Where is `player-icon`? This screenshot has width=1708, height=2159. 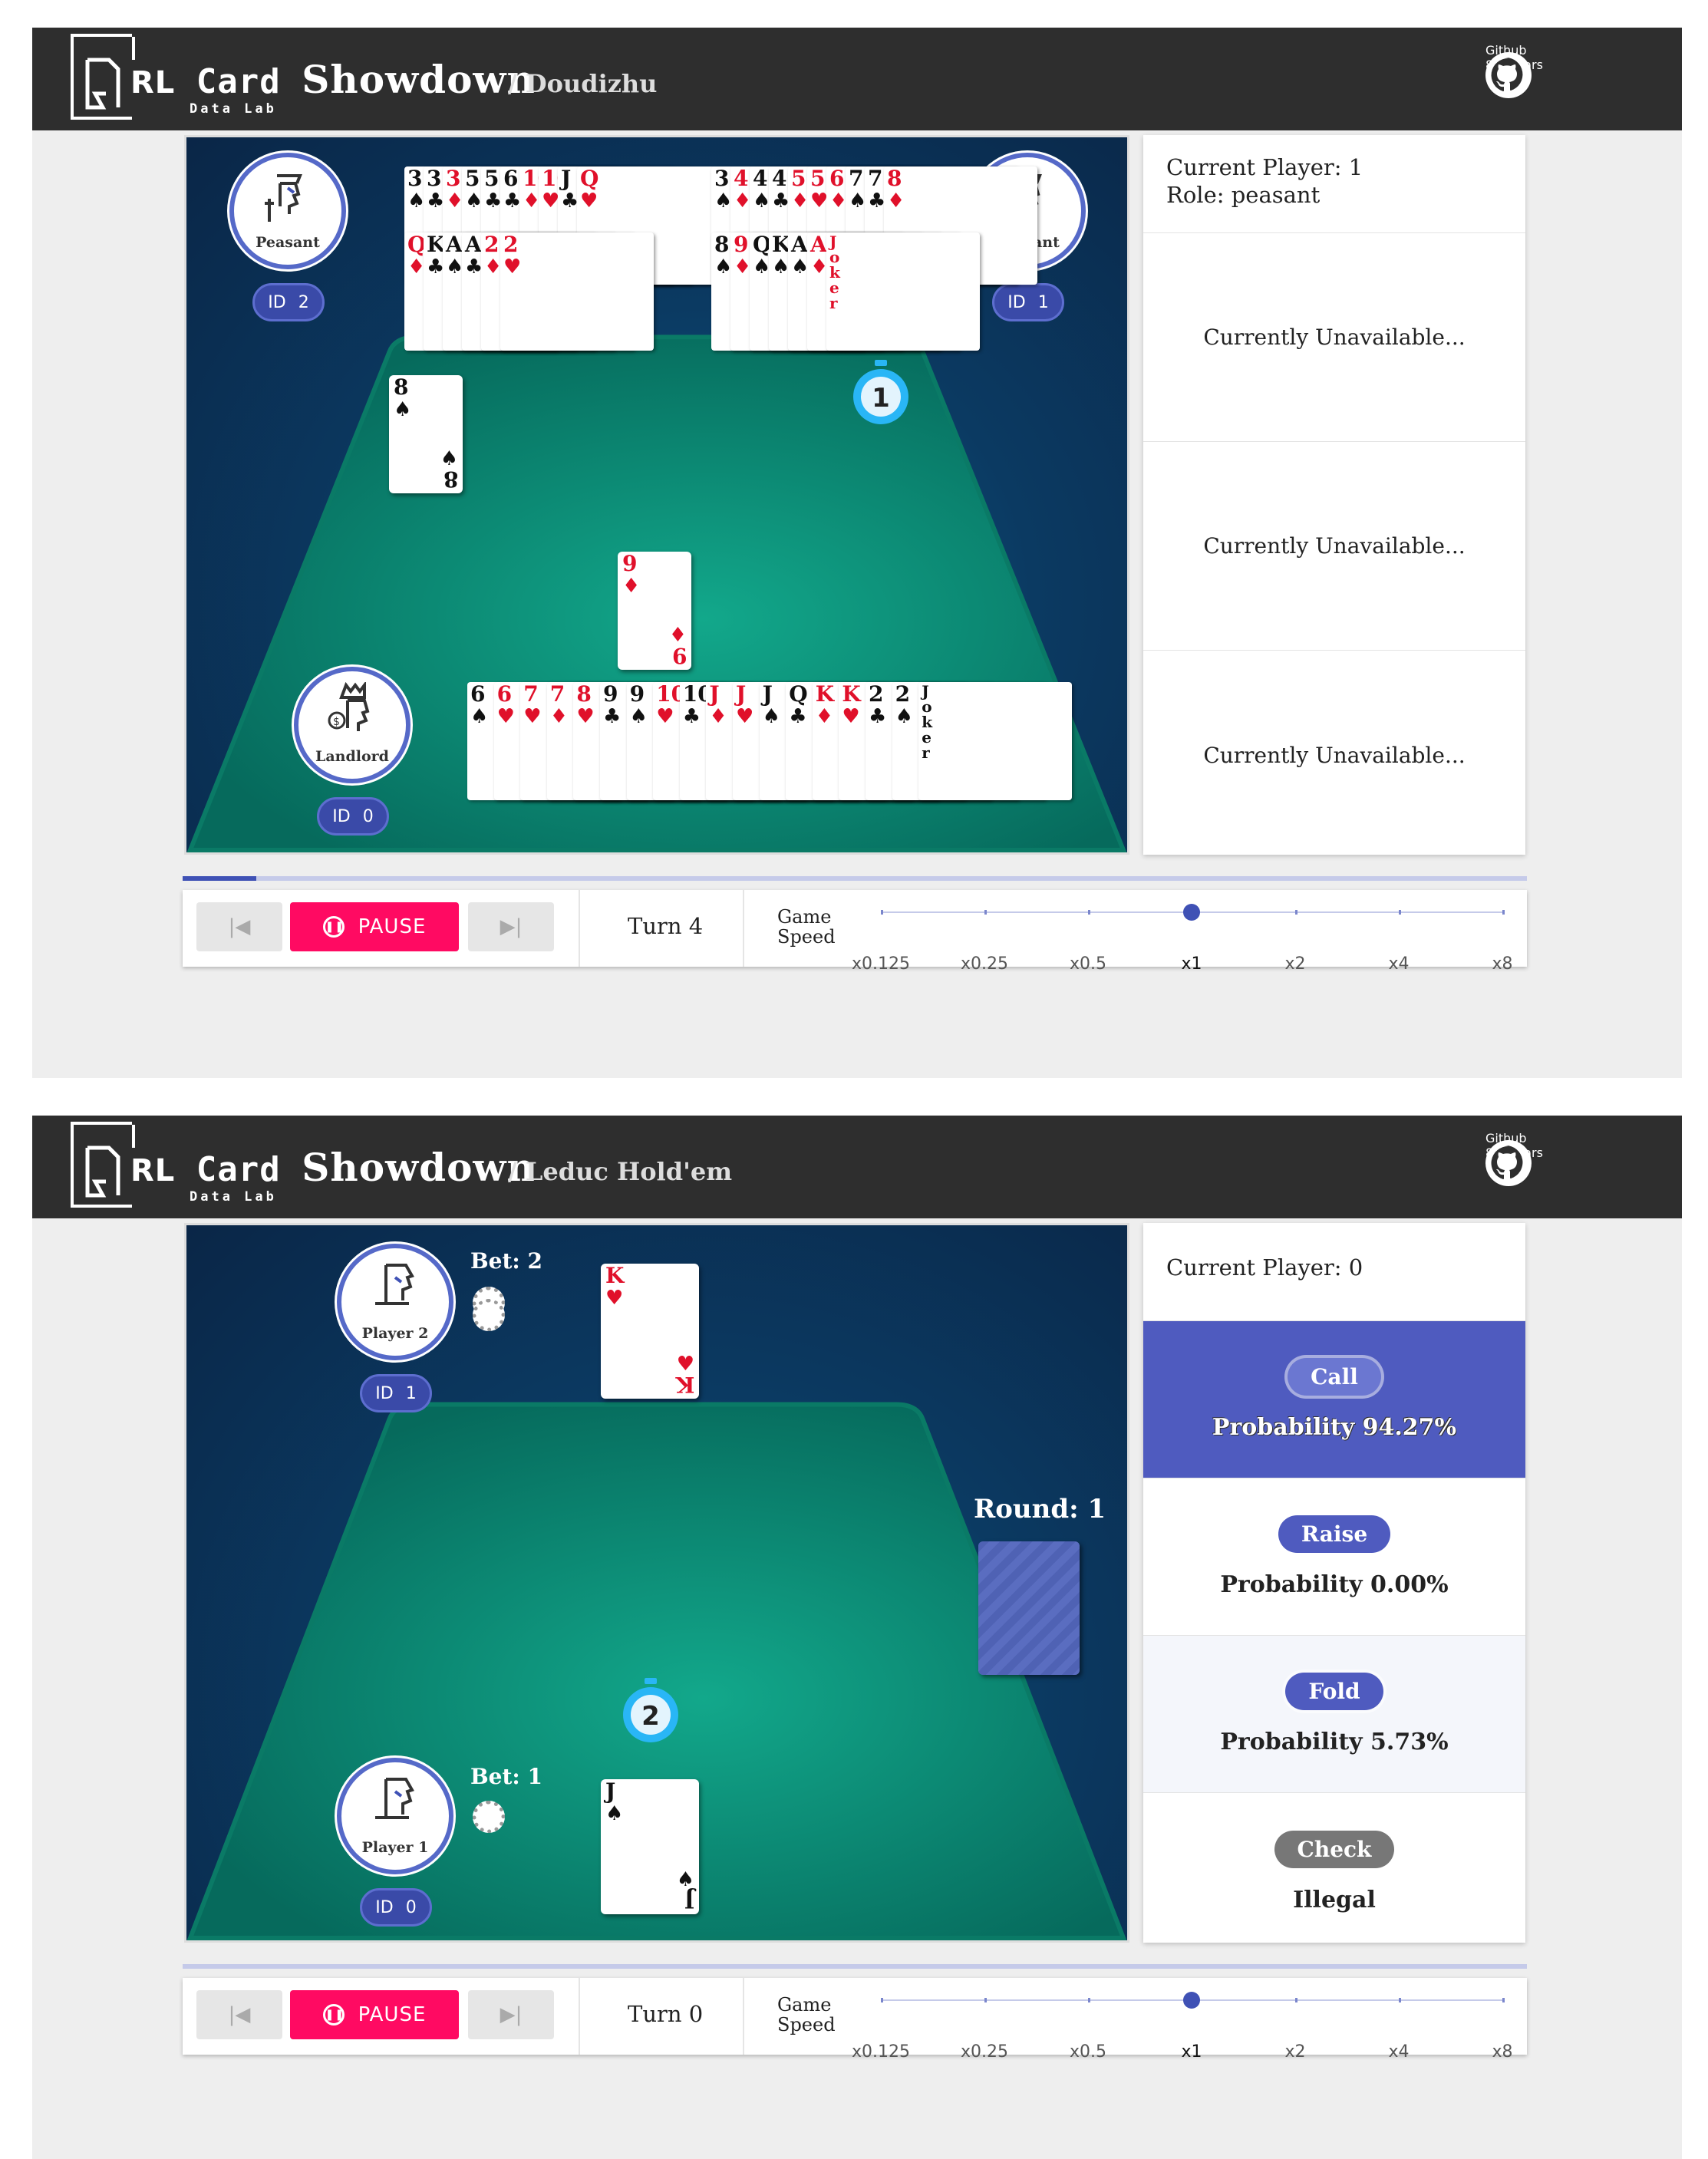
player-icon is located at coordinates (395, 1284).